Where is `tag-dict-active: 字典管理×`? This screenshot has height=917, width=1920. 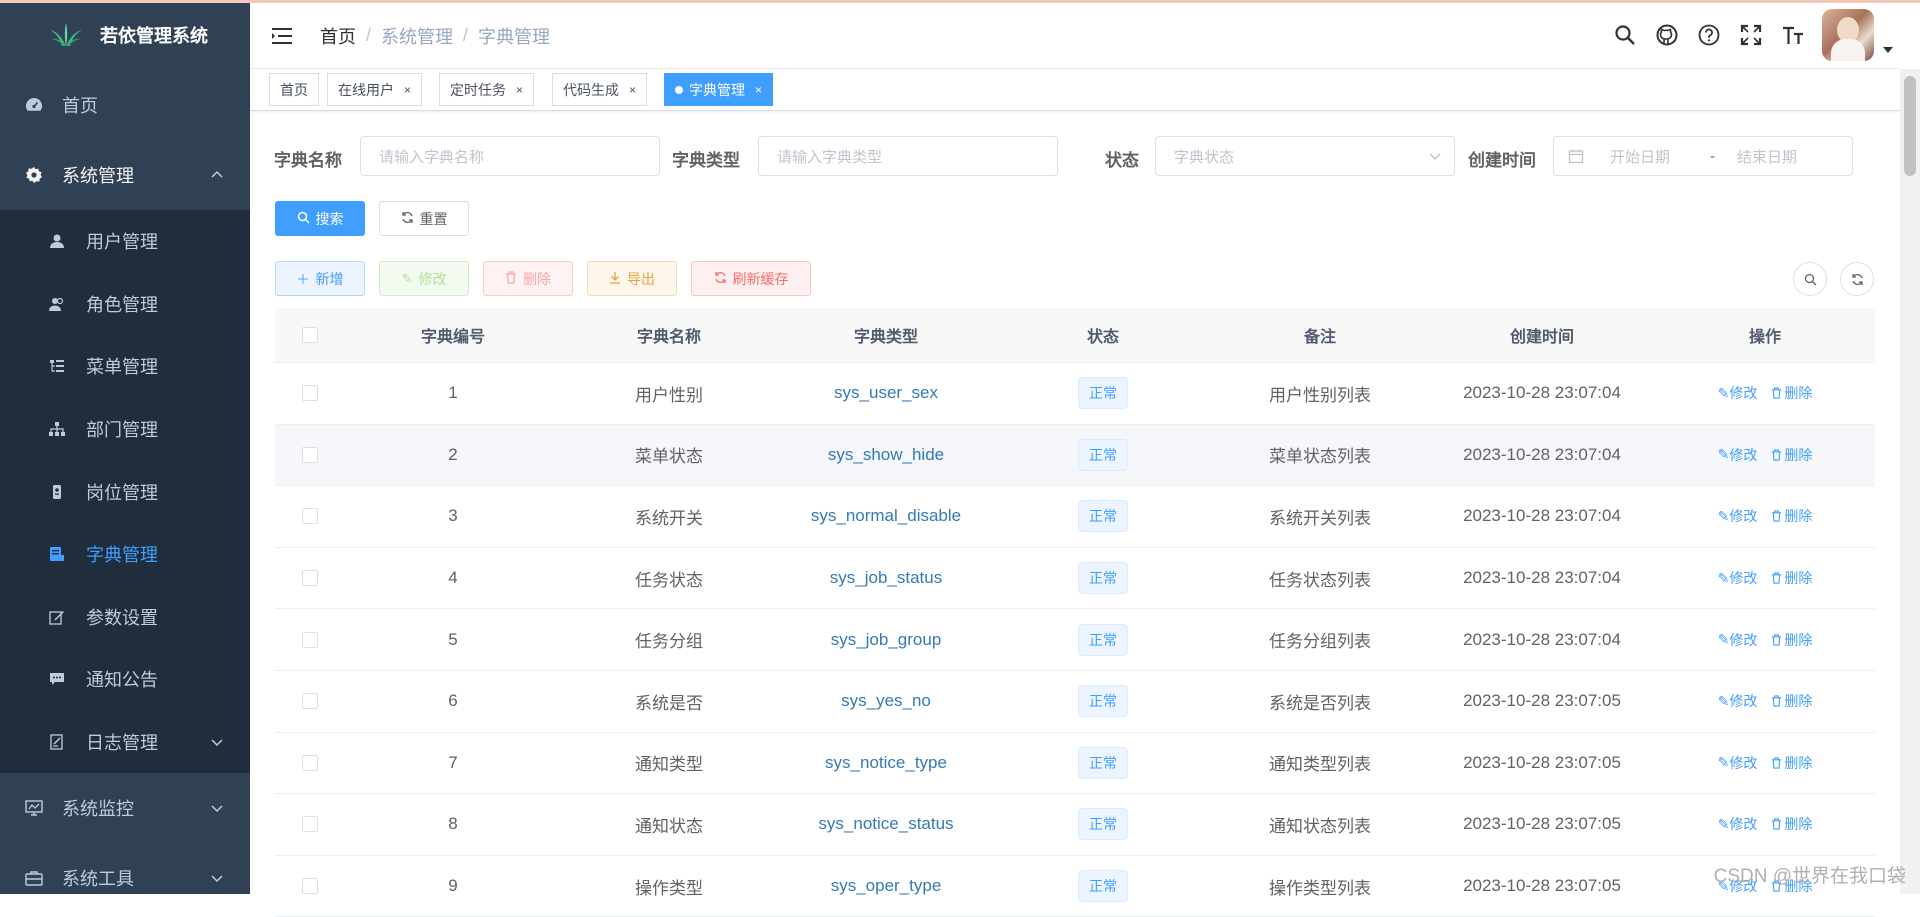
tag-dict-active: 字典管理× is located at coordinates (718, 89).